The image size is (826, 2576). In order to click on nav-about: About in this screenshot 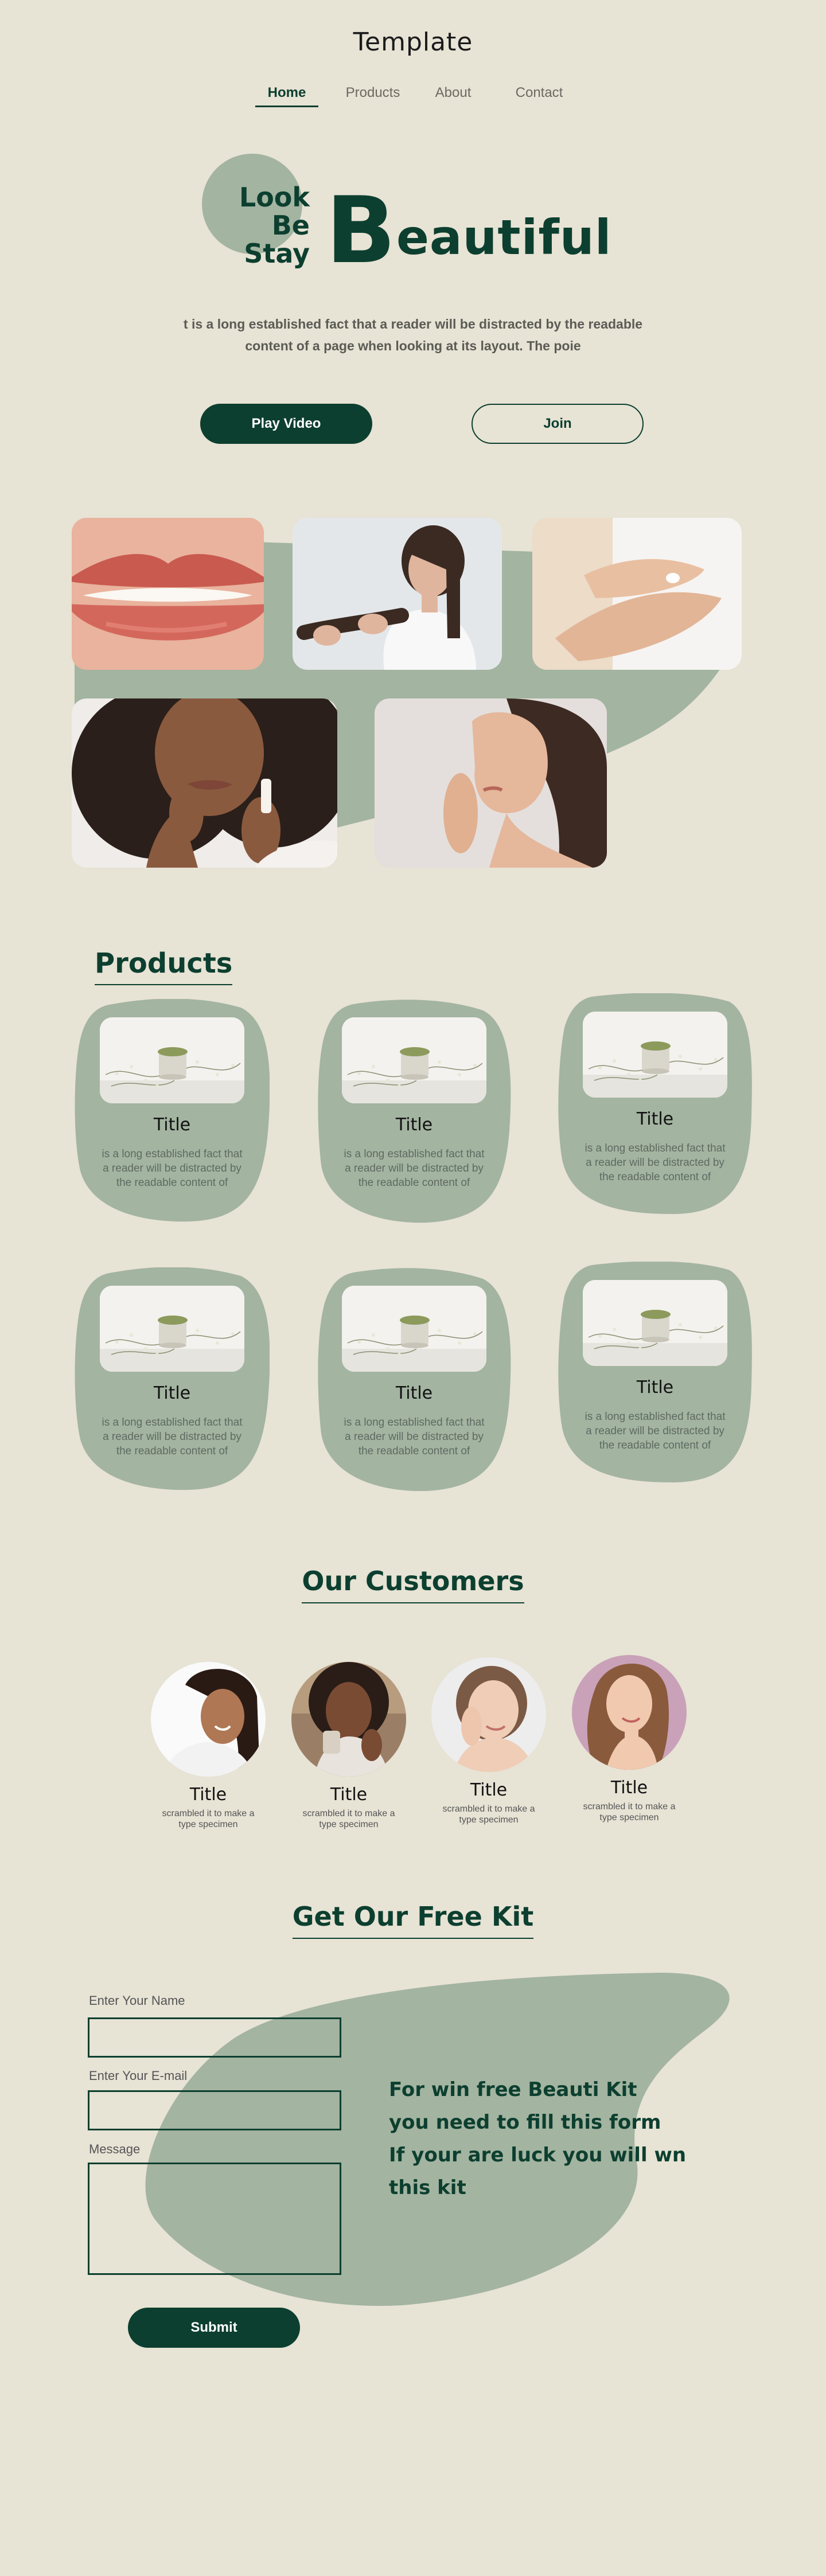, I will do `click(453, 96)`.